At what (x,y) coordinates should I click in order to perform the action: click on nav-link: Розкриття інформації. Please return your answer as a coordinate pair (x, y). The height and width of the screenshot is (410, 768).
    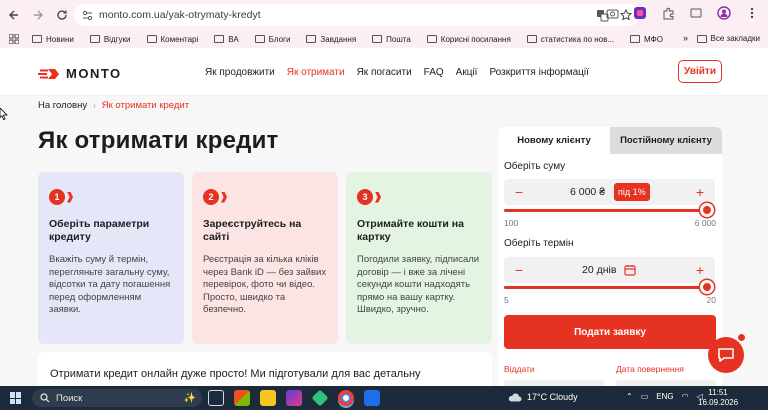
    Looking at the image, I should click on (538, 72).